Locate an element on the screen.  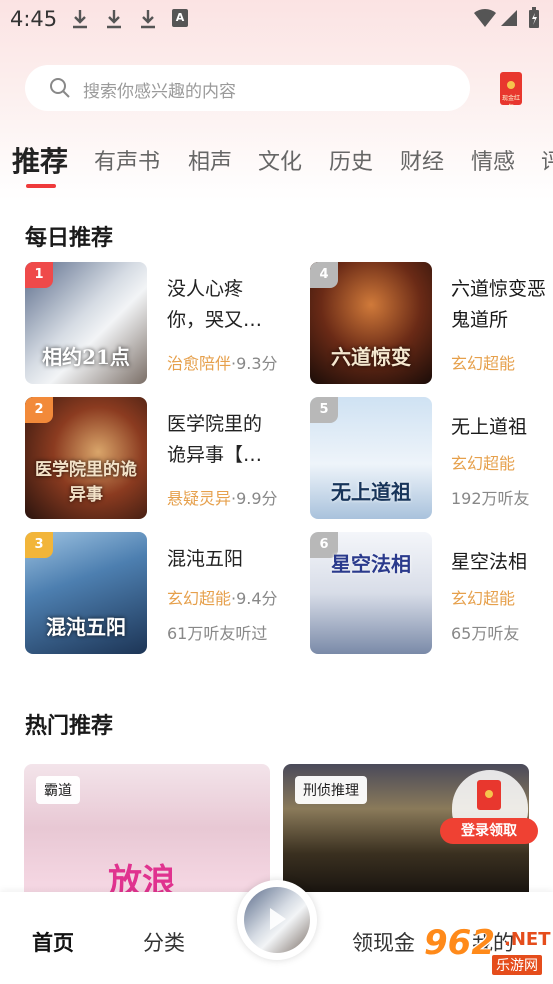
item-listeners: 61万听友听过 is located at coordinates (217, 633).